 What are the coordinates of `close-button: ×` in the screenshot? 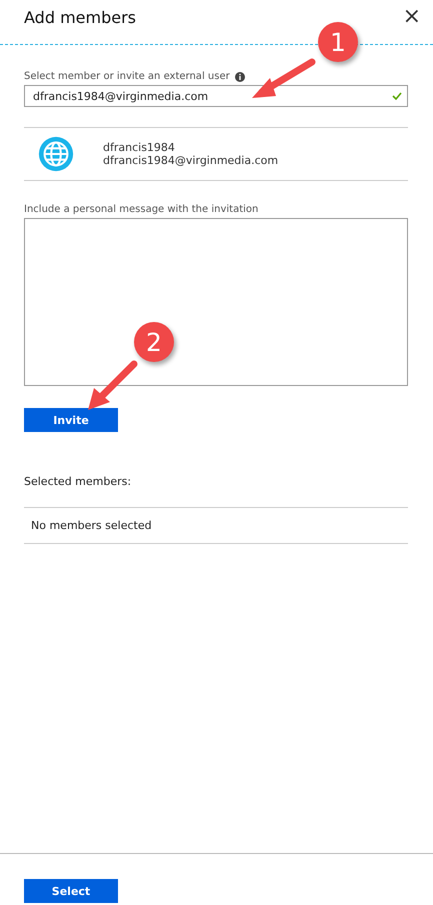 It's located at (411, 17).